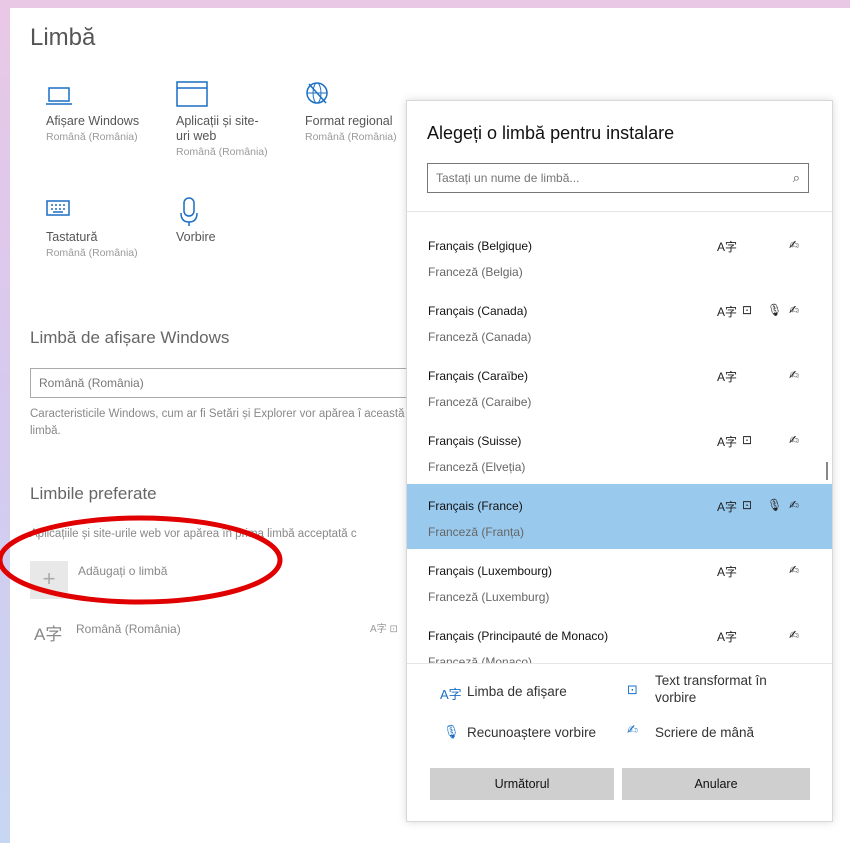  Describe the element at coordinates (480, 402) in the screenshot. I see `language-subtitle: Franceză (Caraibe)` at that location.